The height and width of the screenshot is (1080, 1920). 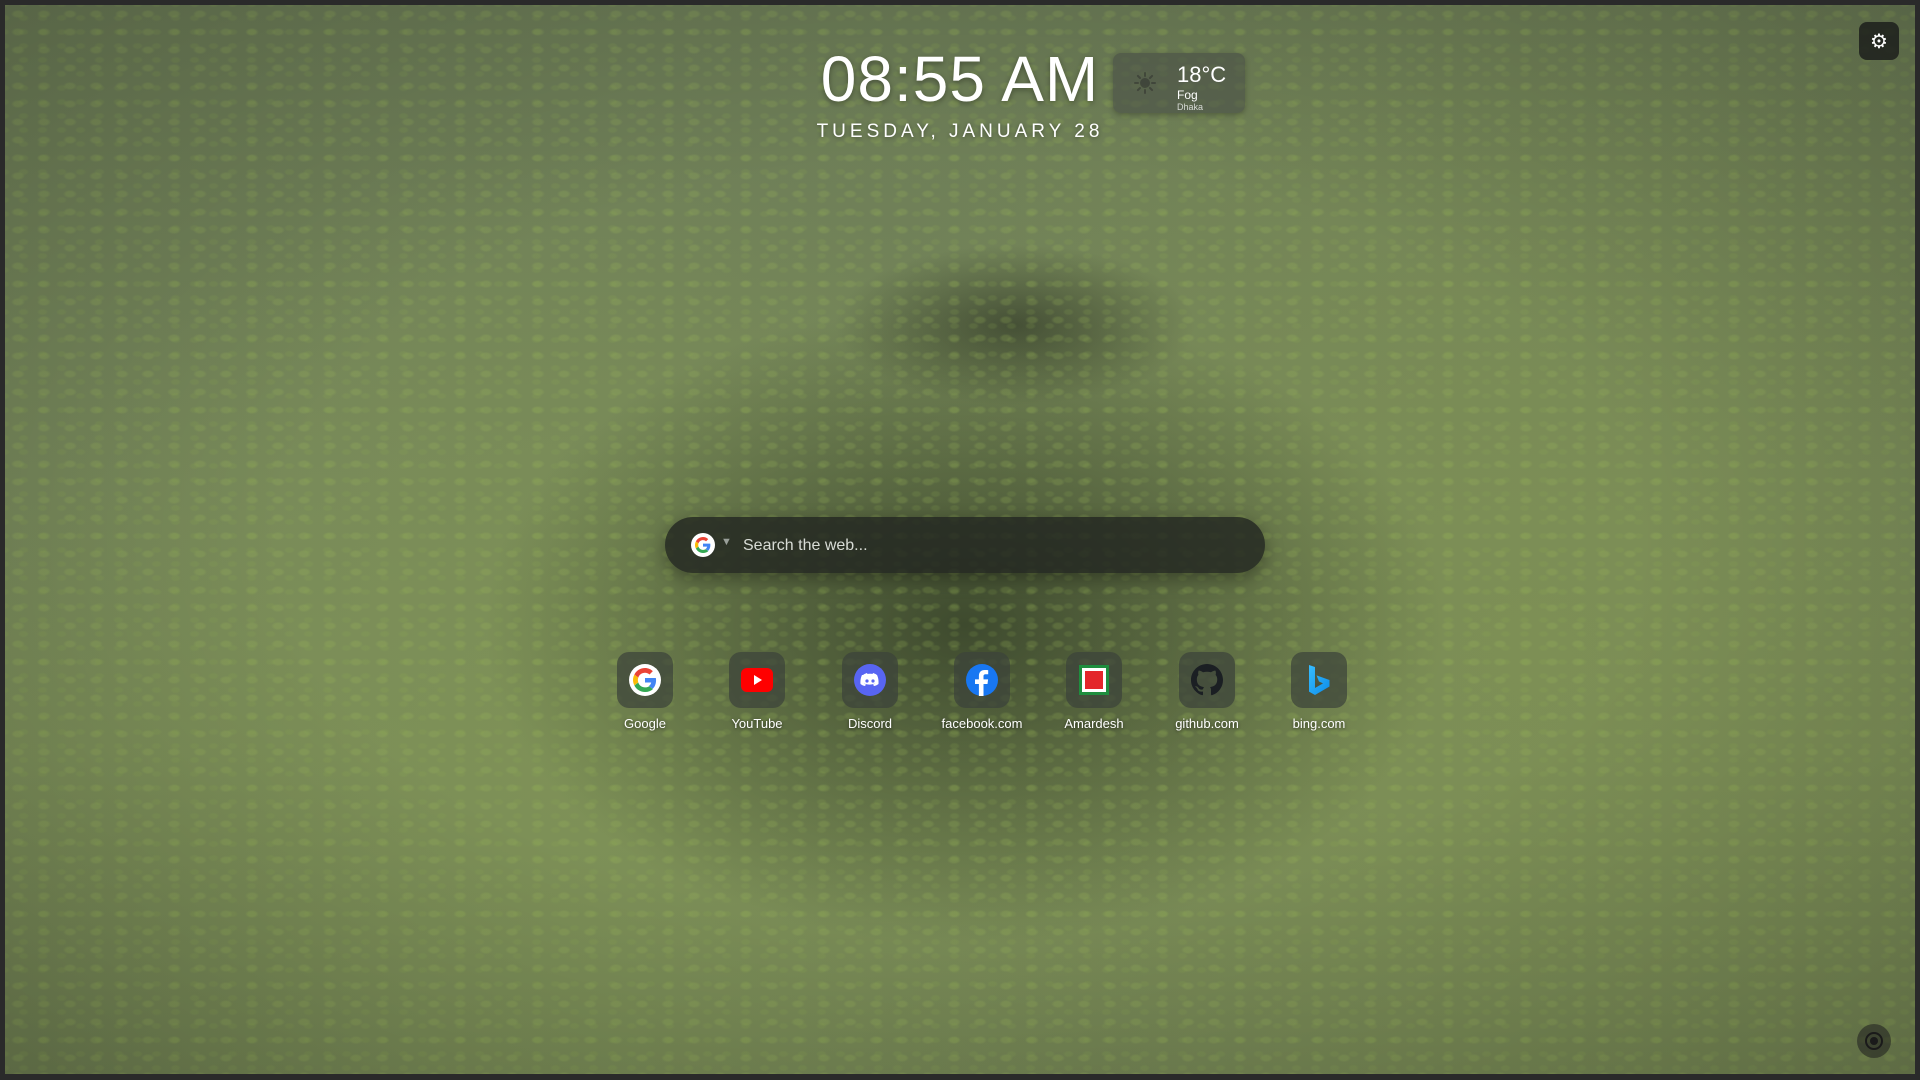 I want to click on shortcut-bing: bing.com, so click(x=1319, y=691).